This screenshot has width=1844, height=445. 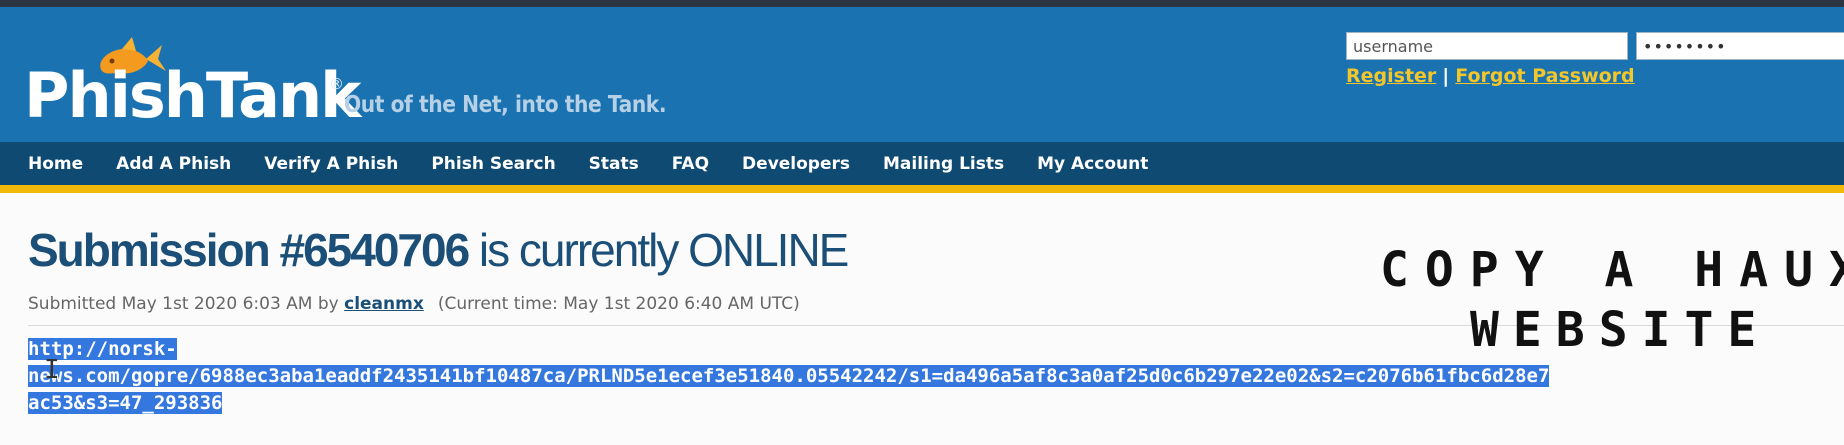 What do you see at coordinates (796, 164) in the screenshot?
I see `nav-item-developers: Developers` at bounding box center [796, 164].